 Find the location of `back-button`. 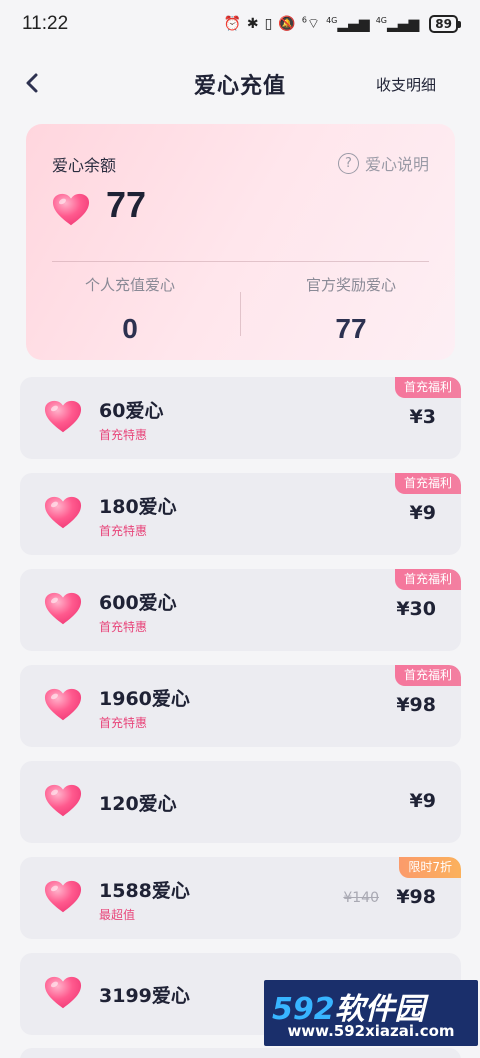

back-button is located at coordinates (32, 83).